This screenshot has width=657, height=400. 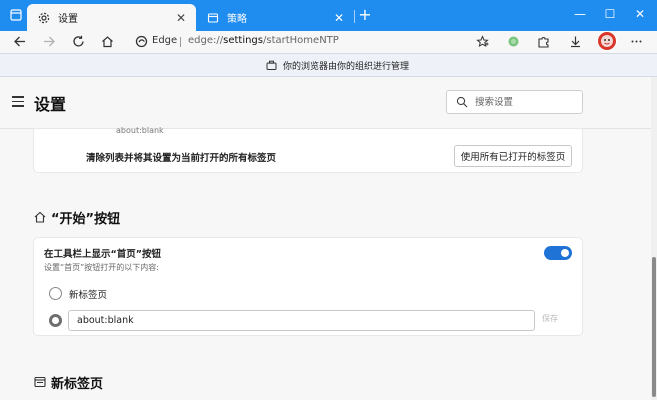 What do you see at coordinates (40, 217) in the screenshot?
I see `home-section-icon` at bounding box center [40, 217].